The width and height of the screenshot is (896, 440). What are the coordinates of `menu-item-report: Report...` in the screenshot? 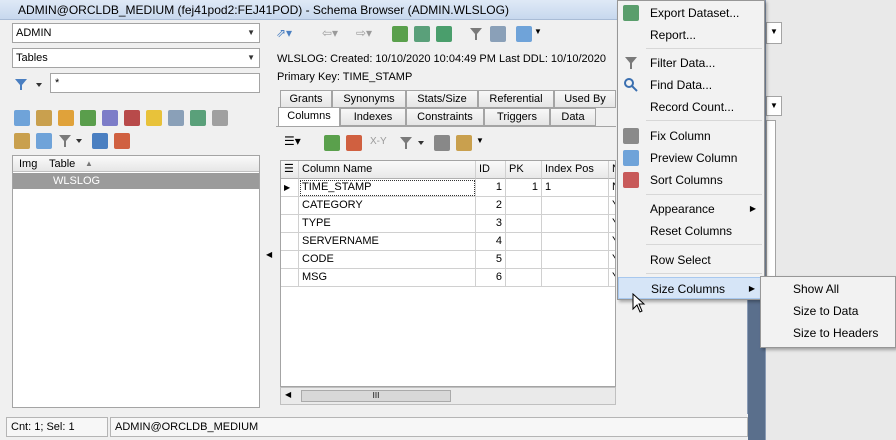 It's located at (691, 35).